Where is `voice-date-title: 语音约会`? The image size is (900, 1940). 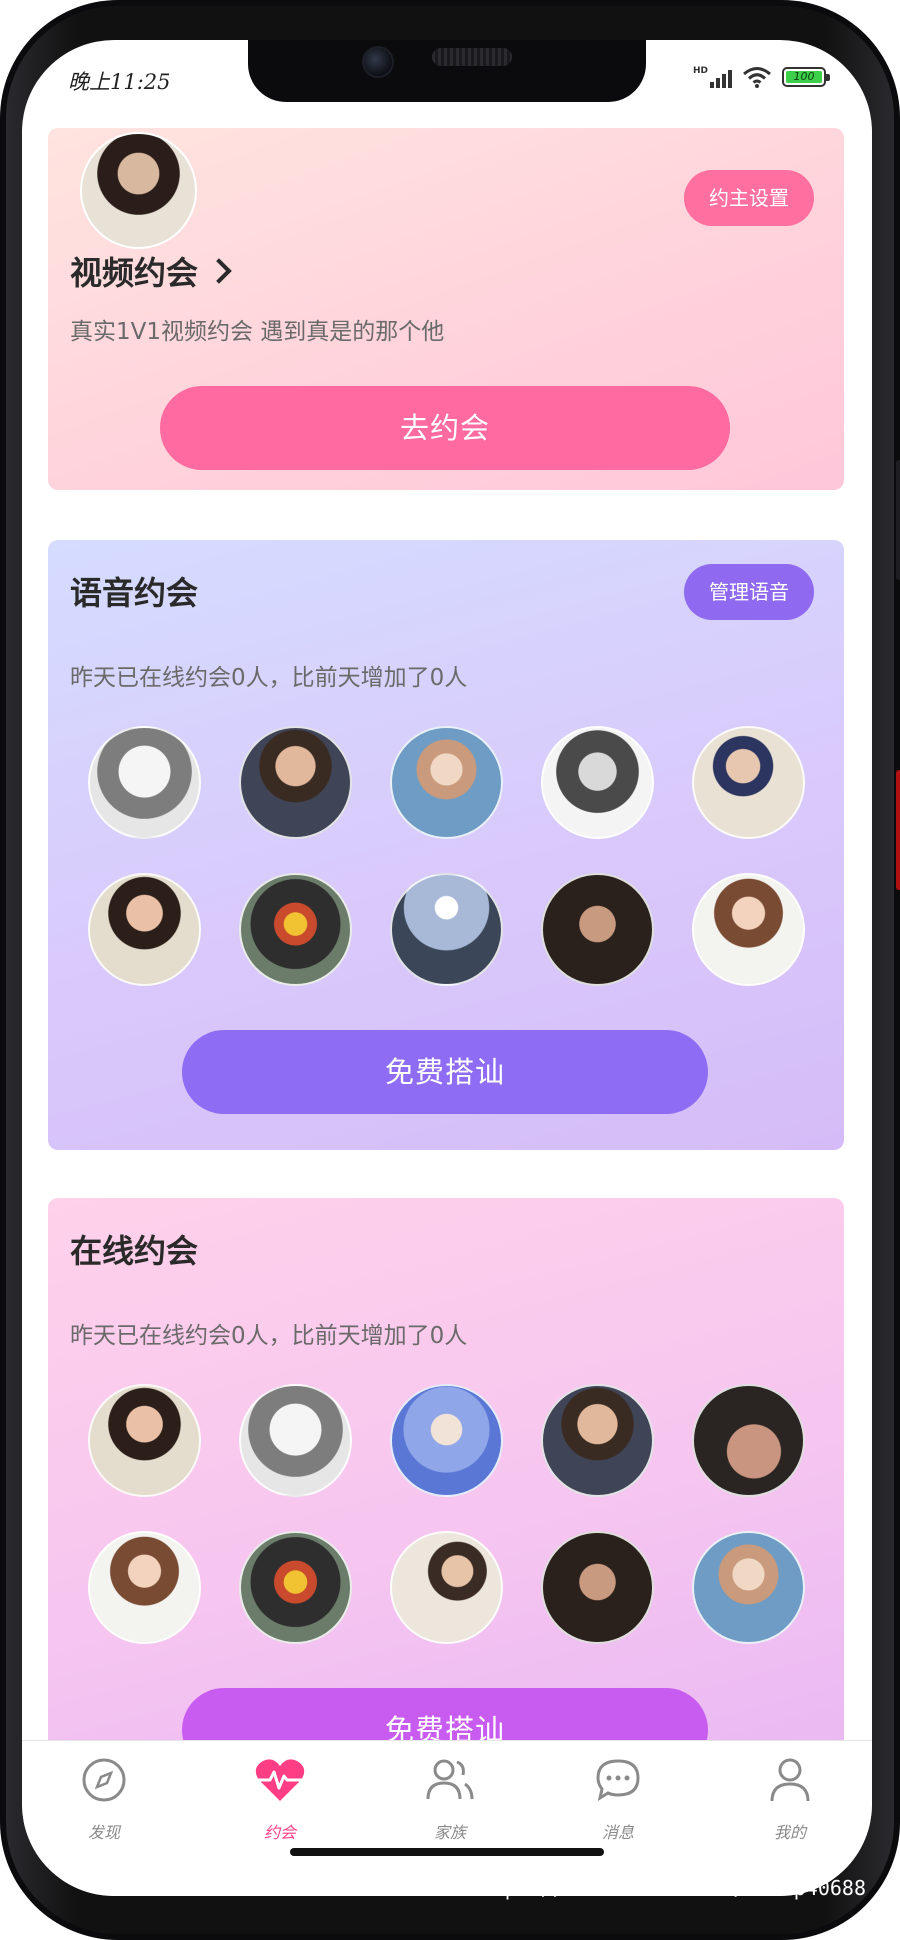 voice-date-title: 语音约会 is located at coordinates (134, 593).